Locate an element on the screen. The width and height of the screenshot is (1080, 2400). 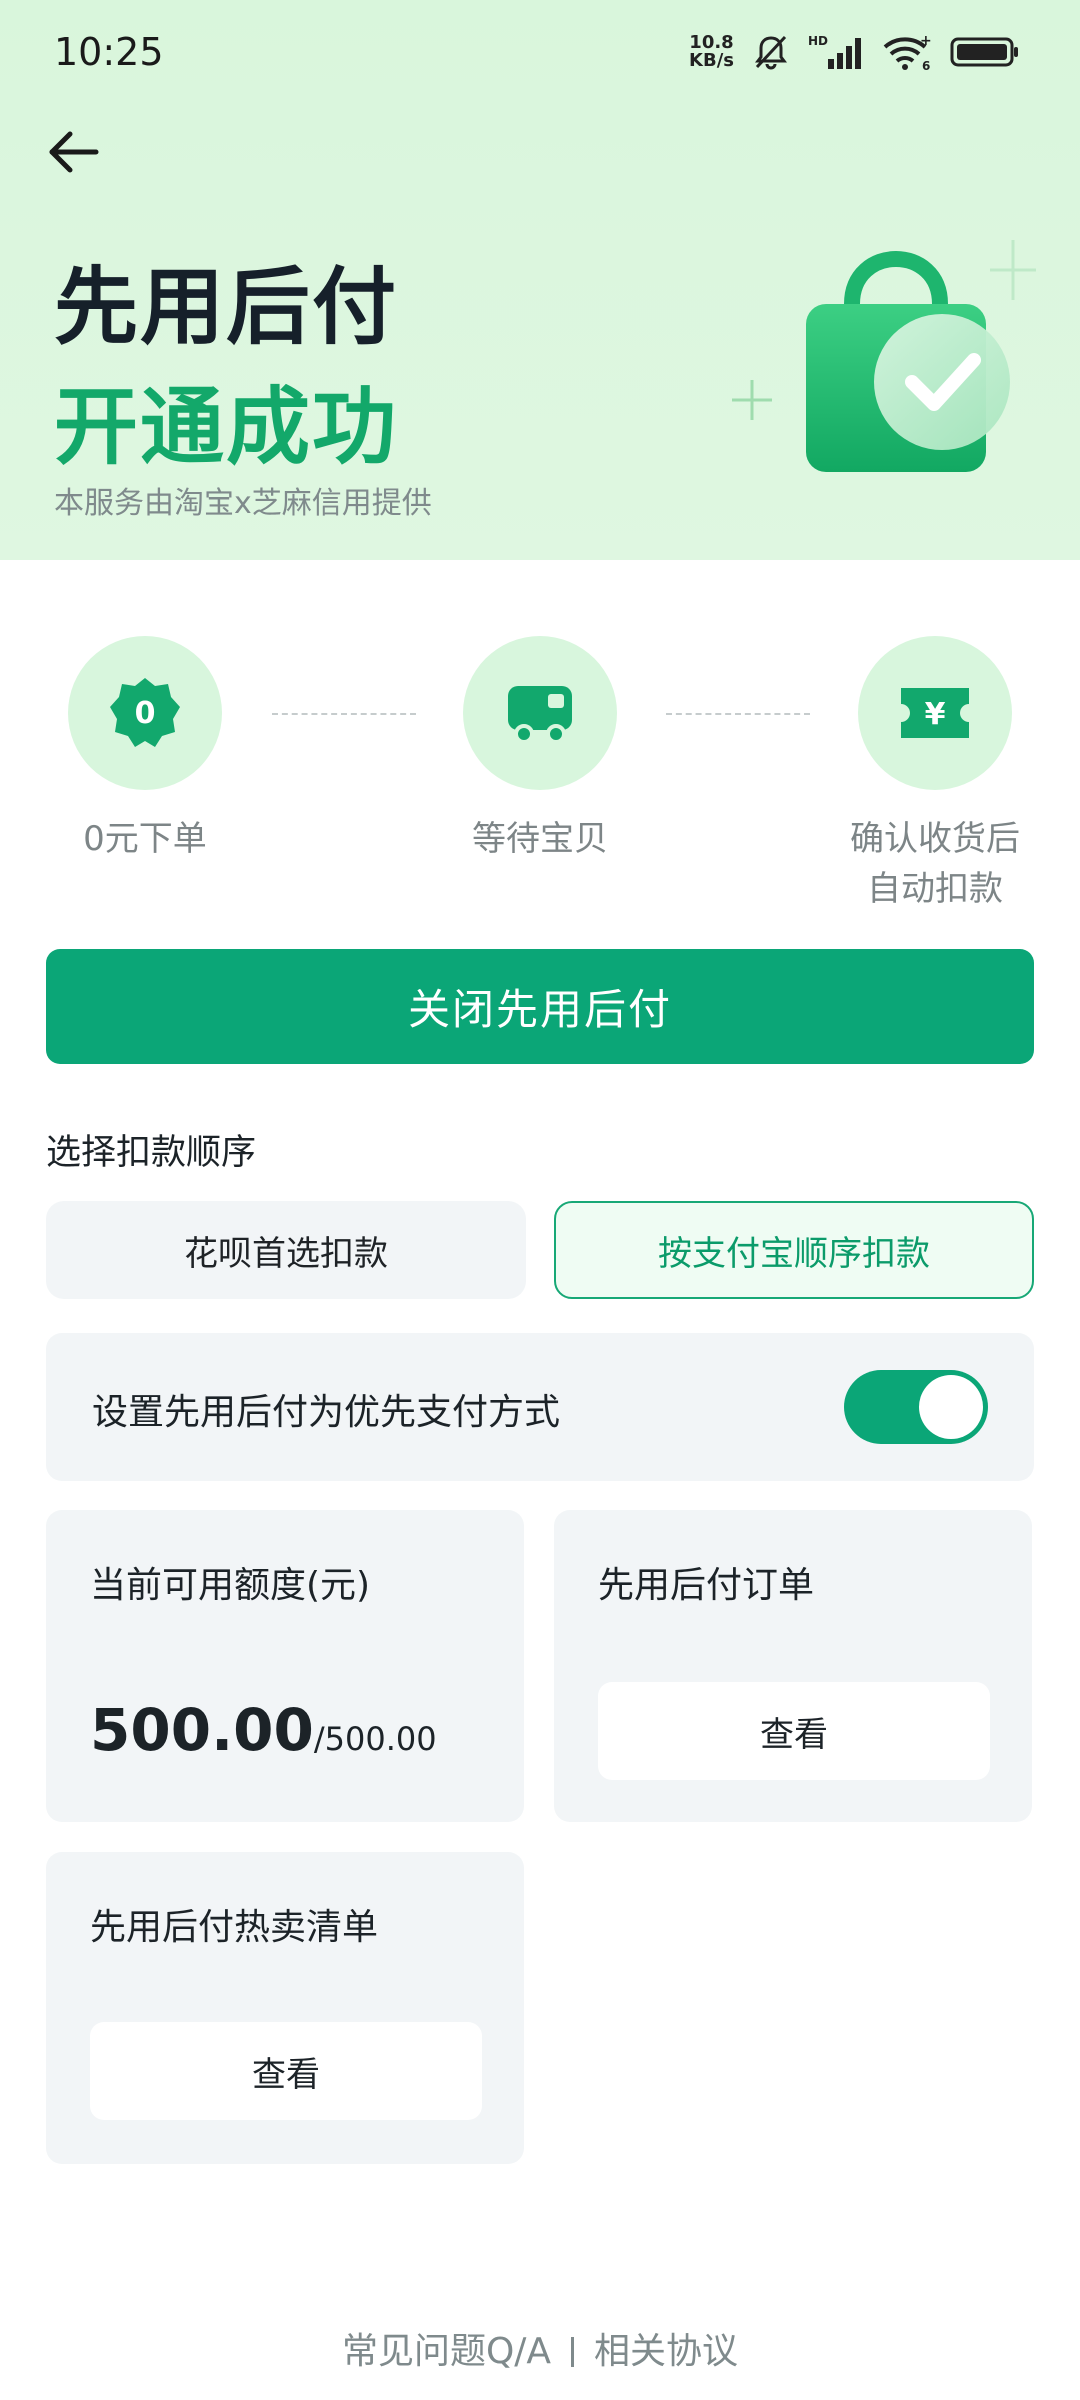
shopping-bag-check-icon is located at coordinates (908, 361).